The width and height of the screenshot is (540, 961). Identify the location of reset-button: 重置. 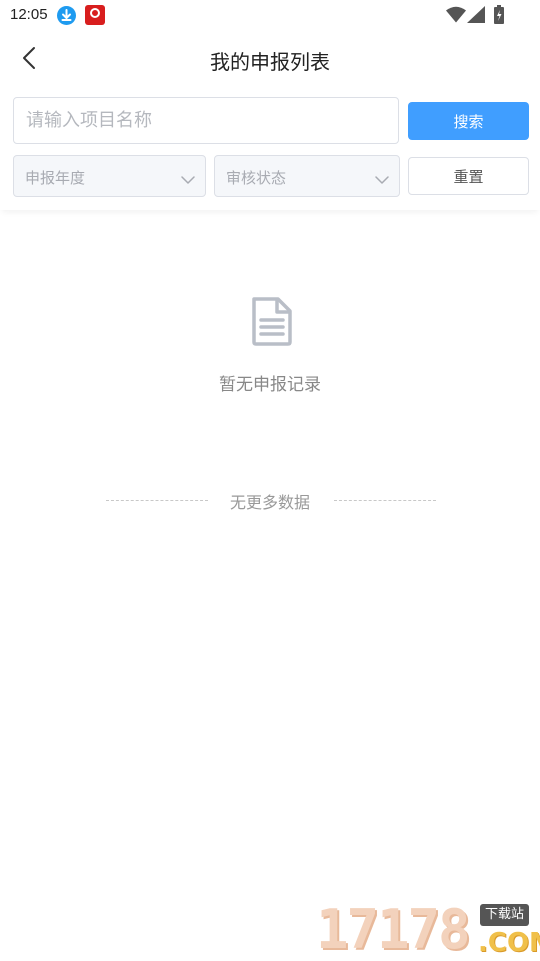
(468, 176).